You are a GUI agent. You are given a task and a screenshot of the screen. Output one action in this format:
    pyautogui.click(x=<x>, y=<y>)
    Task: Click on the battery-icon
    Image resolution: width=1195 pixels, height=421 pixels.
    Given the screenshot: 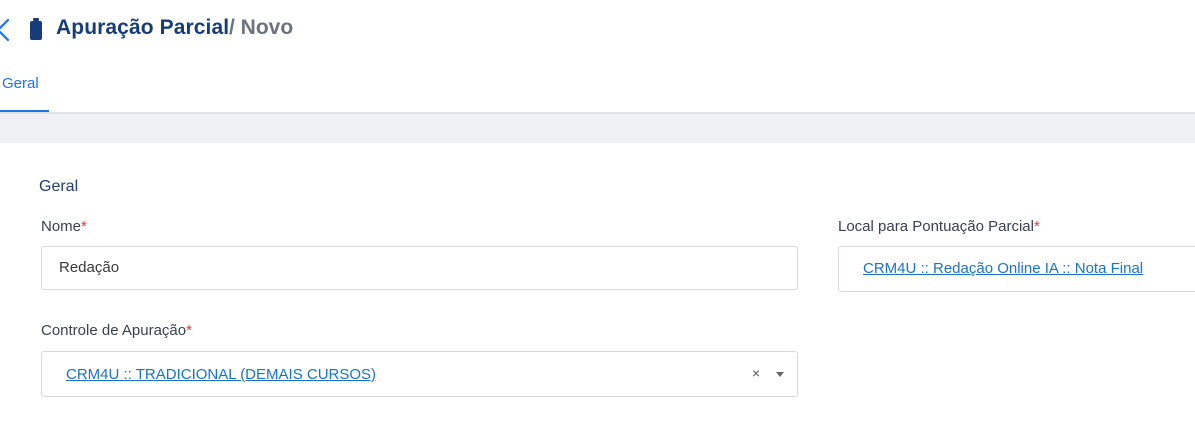 What is the action you would take?
    pyautogui.click(x=36, y=29)
    